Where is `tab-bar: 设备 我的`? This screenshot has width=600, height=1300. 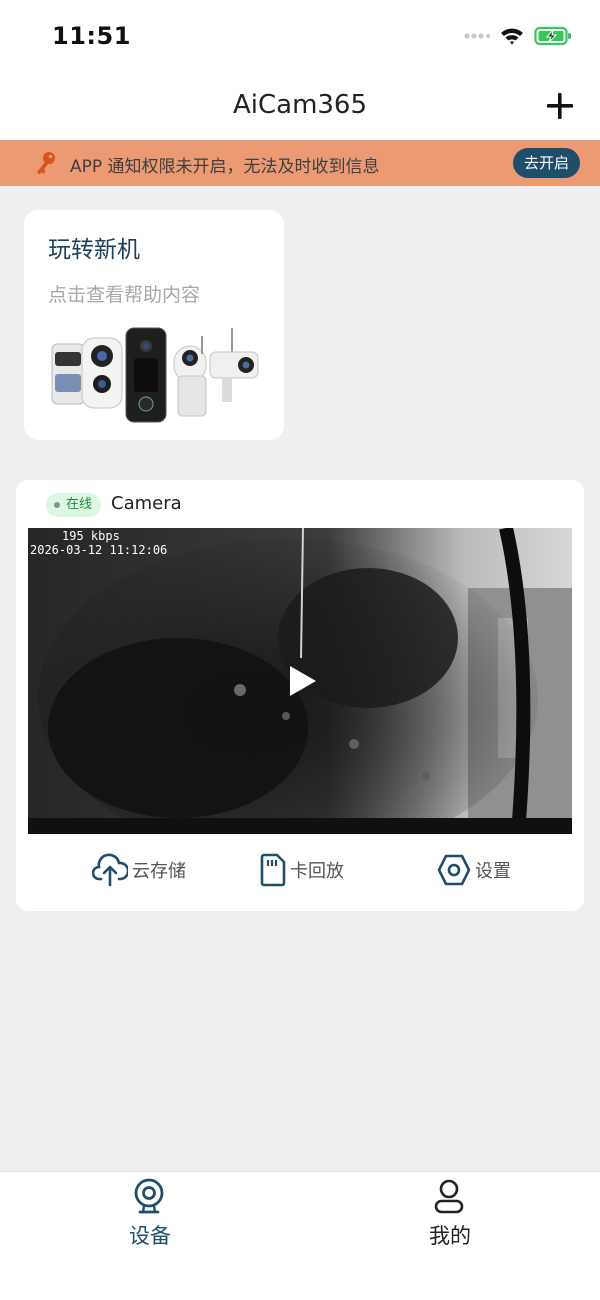
tab-bar: 设备 我的 is located at coordinates (300, 1235).